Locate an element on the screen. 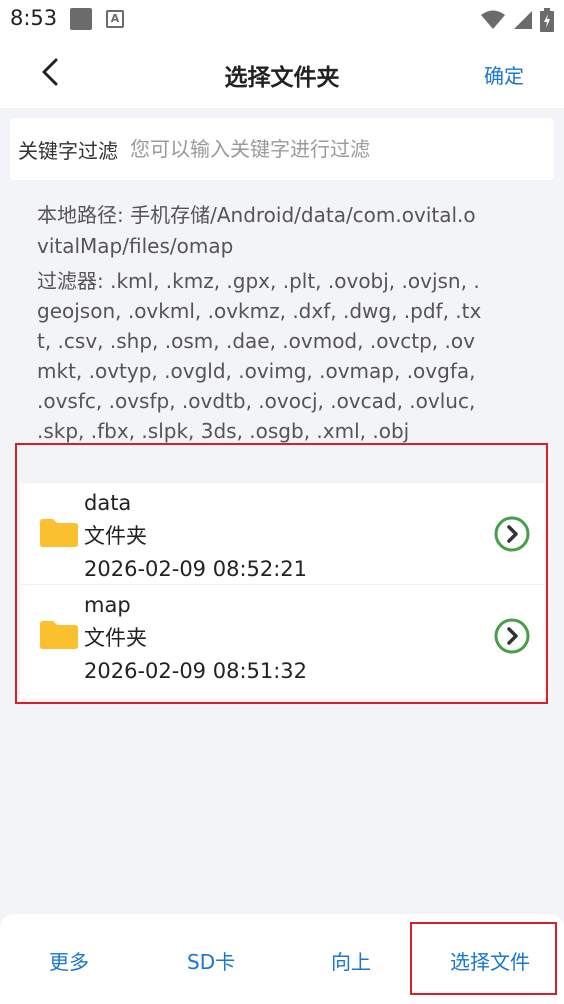 The width and height of the screenshot is (564, 1004). system-icons is located at coordinates (517, 20).